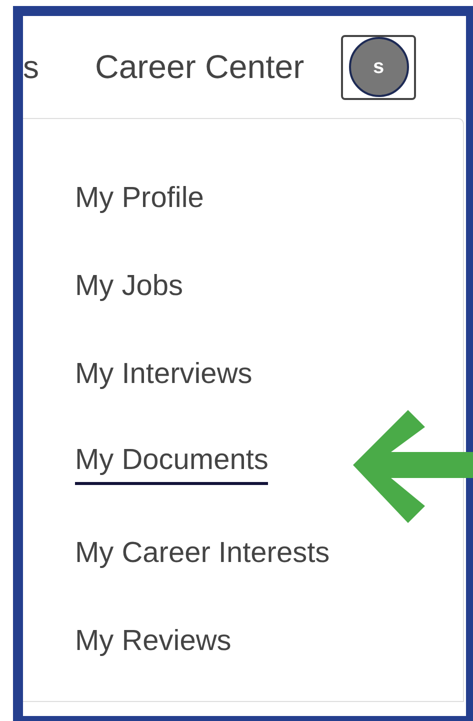 This screenshot has height=721, width=473. I want to click on menu-item: My Reviews, so click(153, 641).